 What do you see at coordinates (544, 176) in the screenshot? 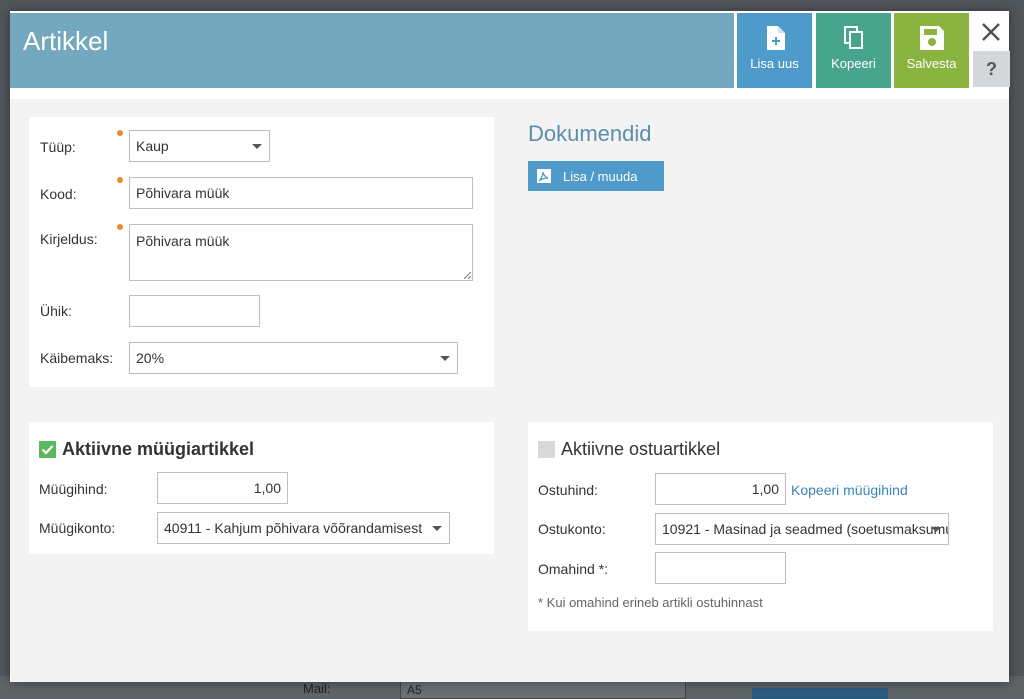
I see `pdf-file-icon` at bounding box center [544, 176].